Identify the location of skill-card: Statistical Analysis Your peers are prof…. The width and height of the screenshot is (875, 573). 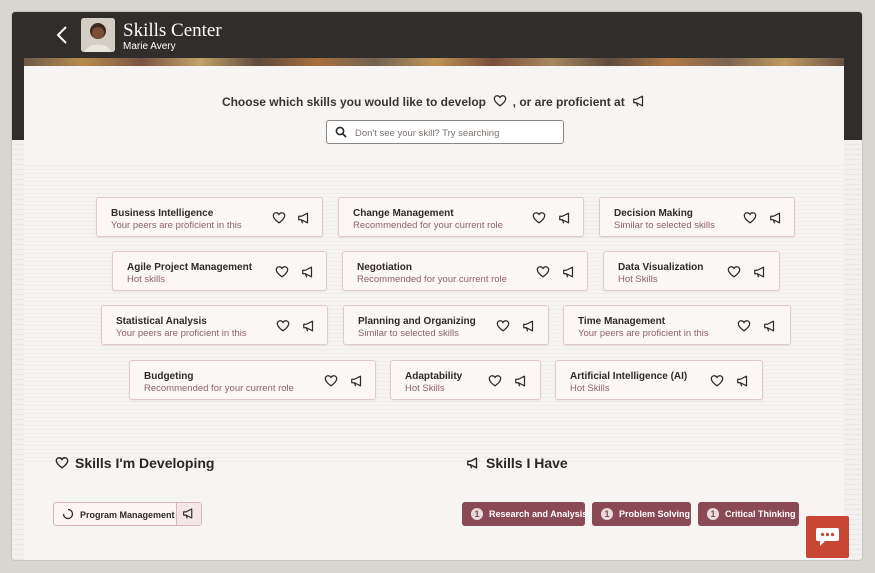
(214, 325).